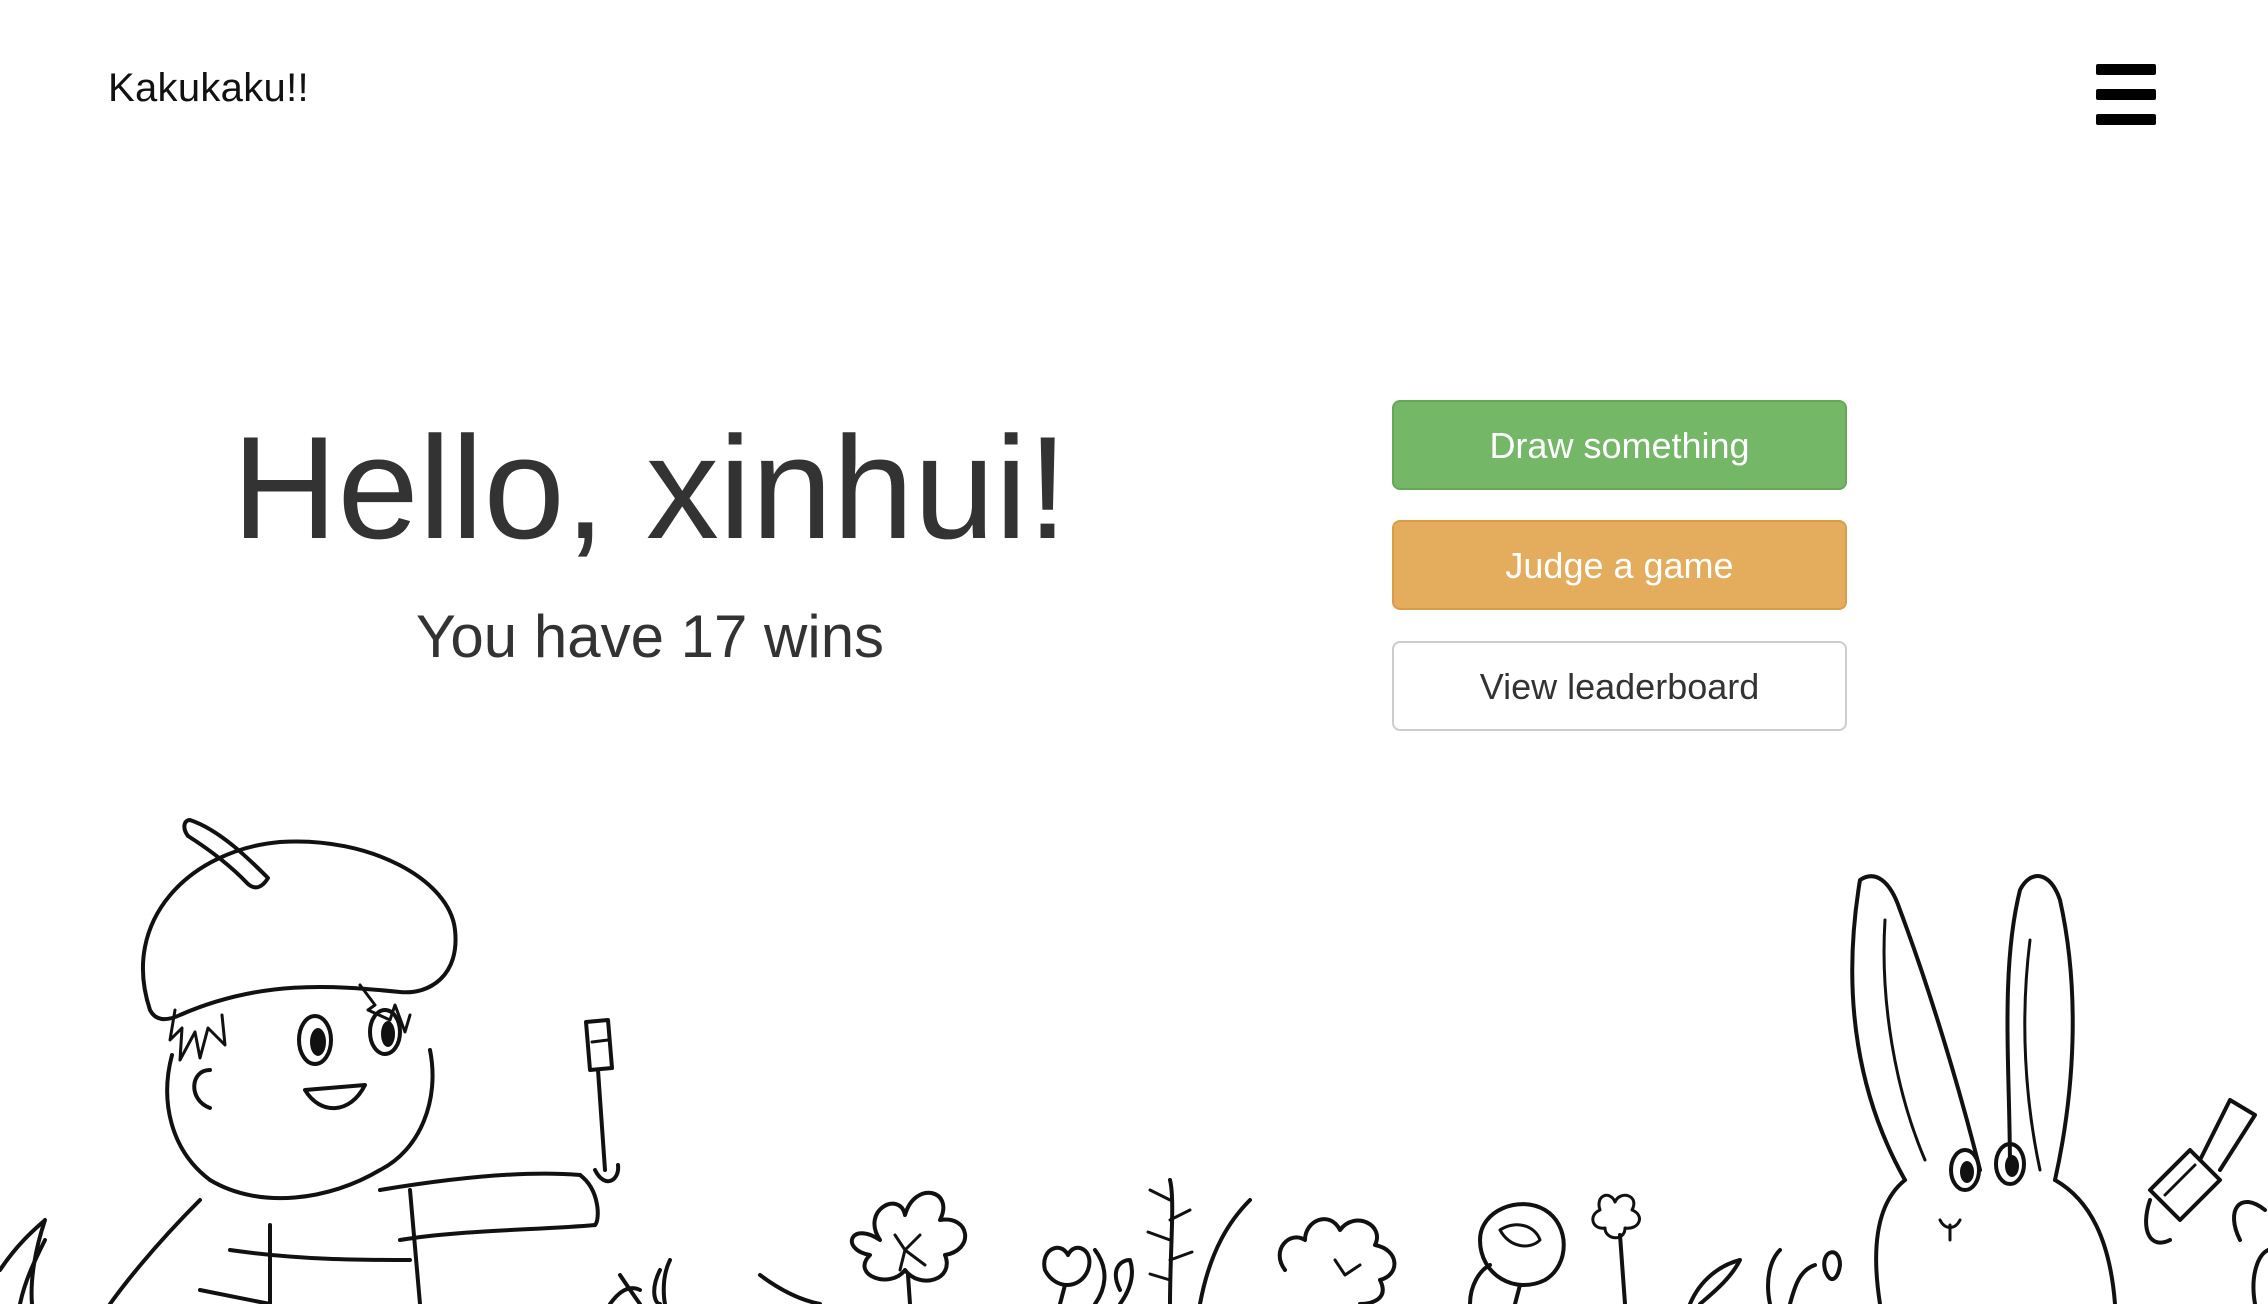  I want to click on greeting-heading: Hello, xinhui!, so click(650, 487).